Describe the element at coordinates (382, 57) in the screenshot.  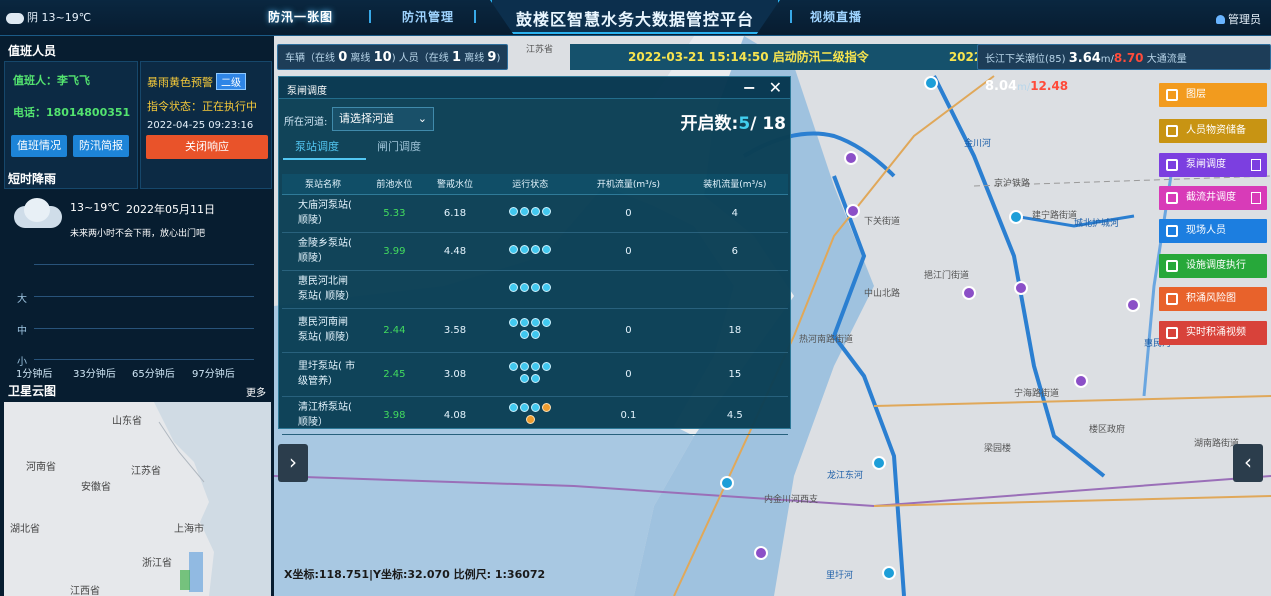
I see `vehicle-offline: 10` at that location.